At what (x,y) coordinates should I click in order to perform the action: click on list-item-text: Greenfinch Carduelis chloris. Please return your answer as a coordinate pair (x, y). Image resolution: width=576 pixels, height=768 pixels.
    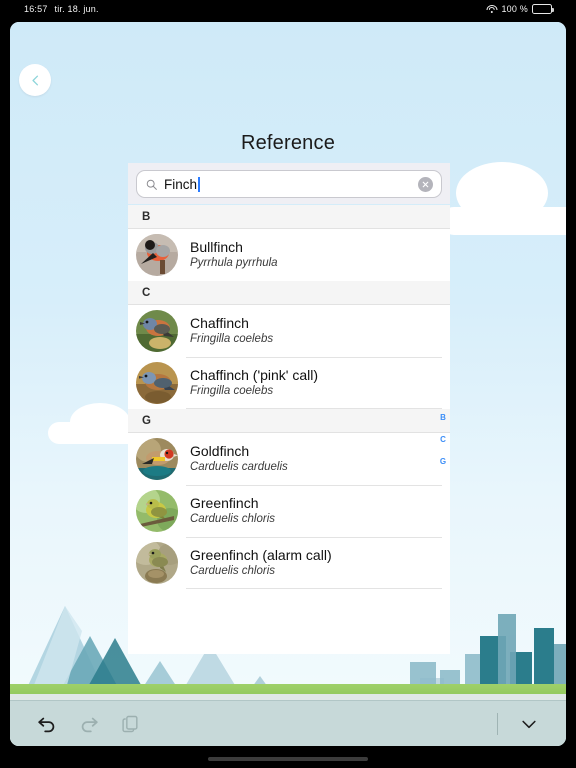
    Looking at the image, I should click on (232, 511).